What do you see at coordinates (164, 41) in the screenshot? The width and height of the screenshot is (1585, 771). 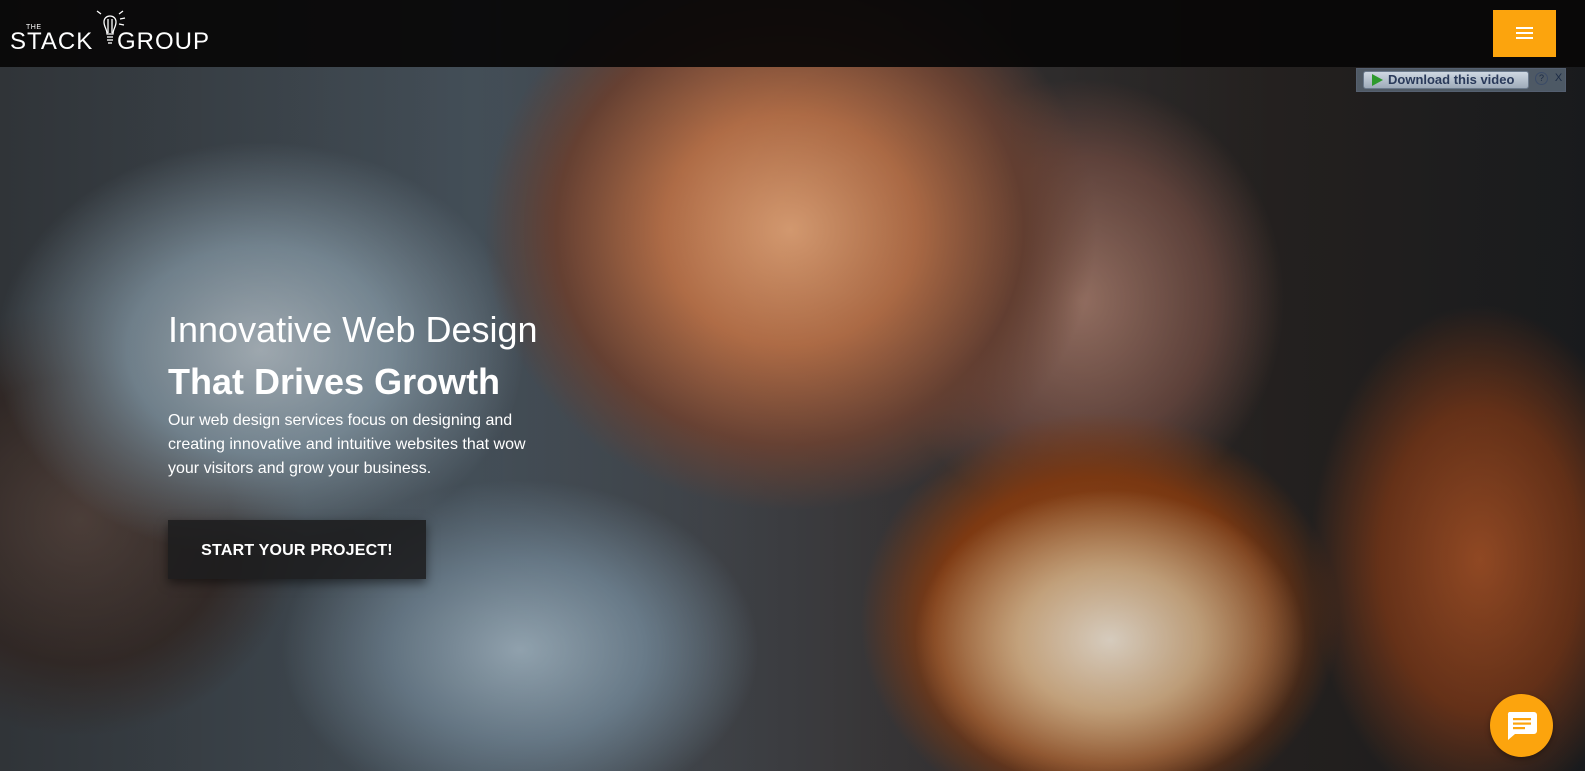 I see `logo-group-text: GROUP` at bounding box center [164, 41].